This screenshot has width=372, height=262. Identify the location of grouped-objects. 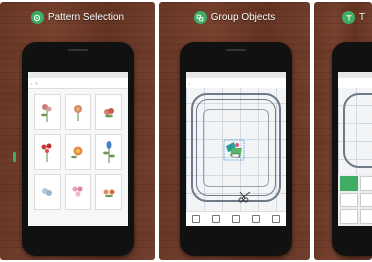
(234, 150).